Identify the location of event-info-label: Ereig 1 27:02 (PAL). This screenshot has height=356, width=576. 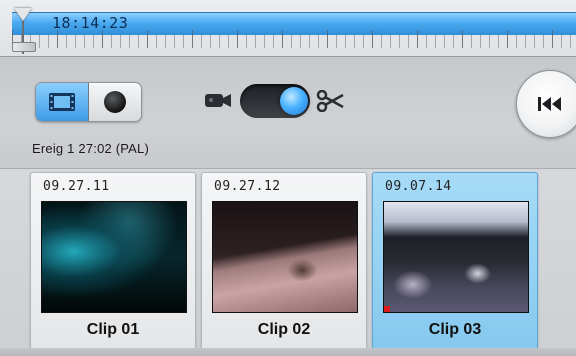
(91, 148).